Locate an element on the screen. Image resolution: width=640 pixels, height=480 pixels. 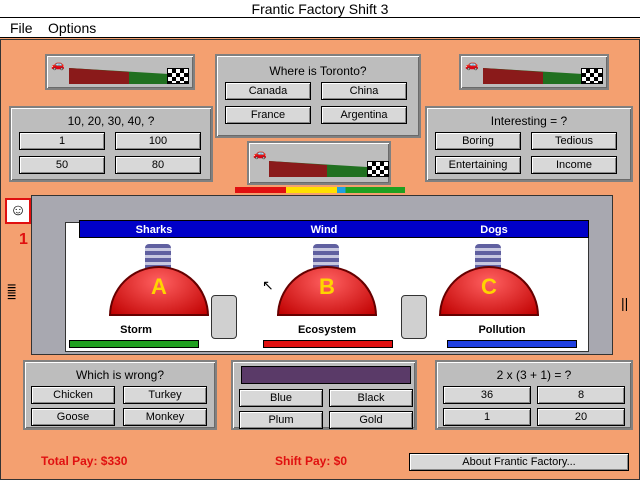
race-meter-left: 🚗 is located at coordinates (120, 72).